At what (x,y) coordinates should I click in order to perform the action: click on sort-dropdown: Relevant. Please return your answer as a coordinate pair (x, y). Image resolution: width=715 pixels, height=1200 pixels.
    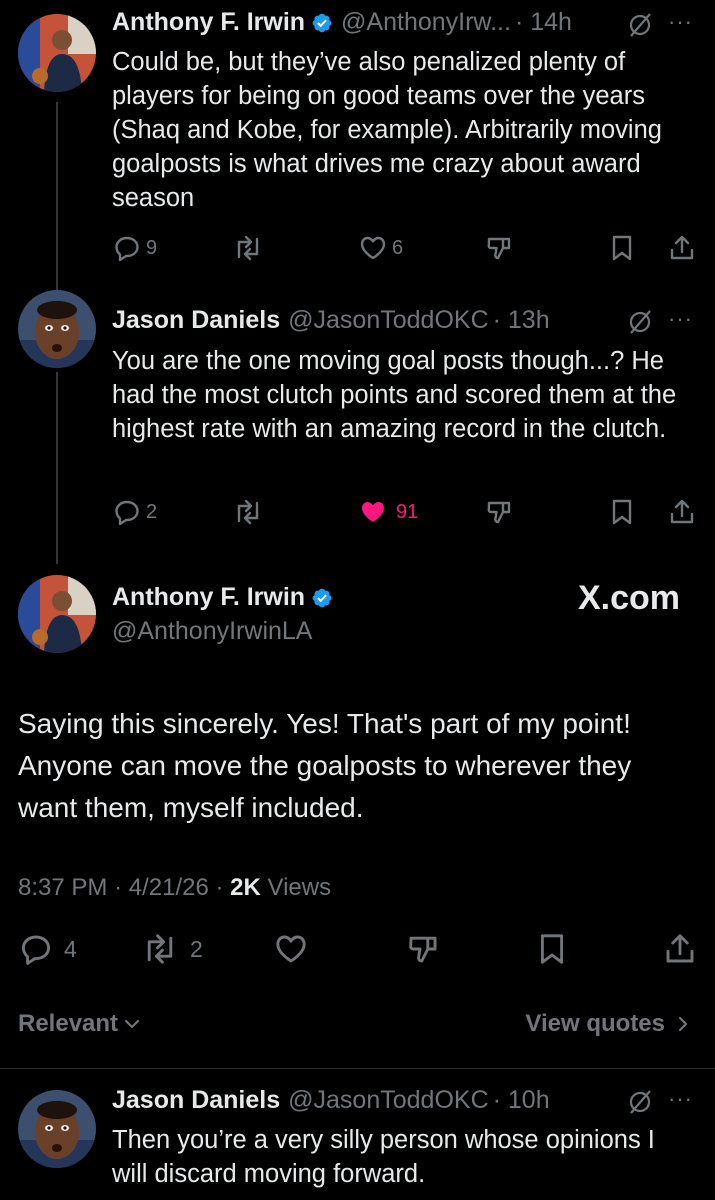
    Looking at the image, I should click on (80, 1024).